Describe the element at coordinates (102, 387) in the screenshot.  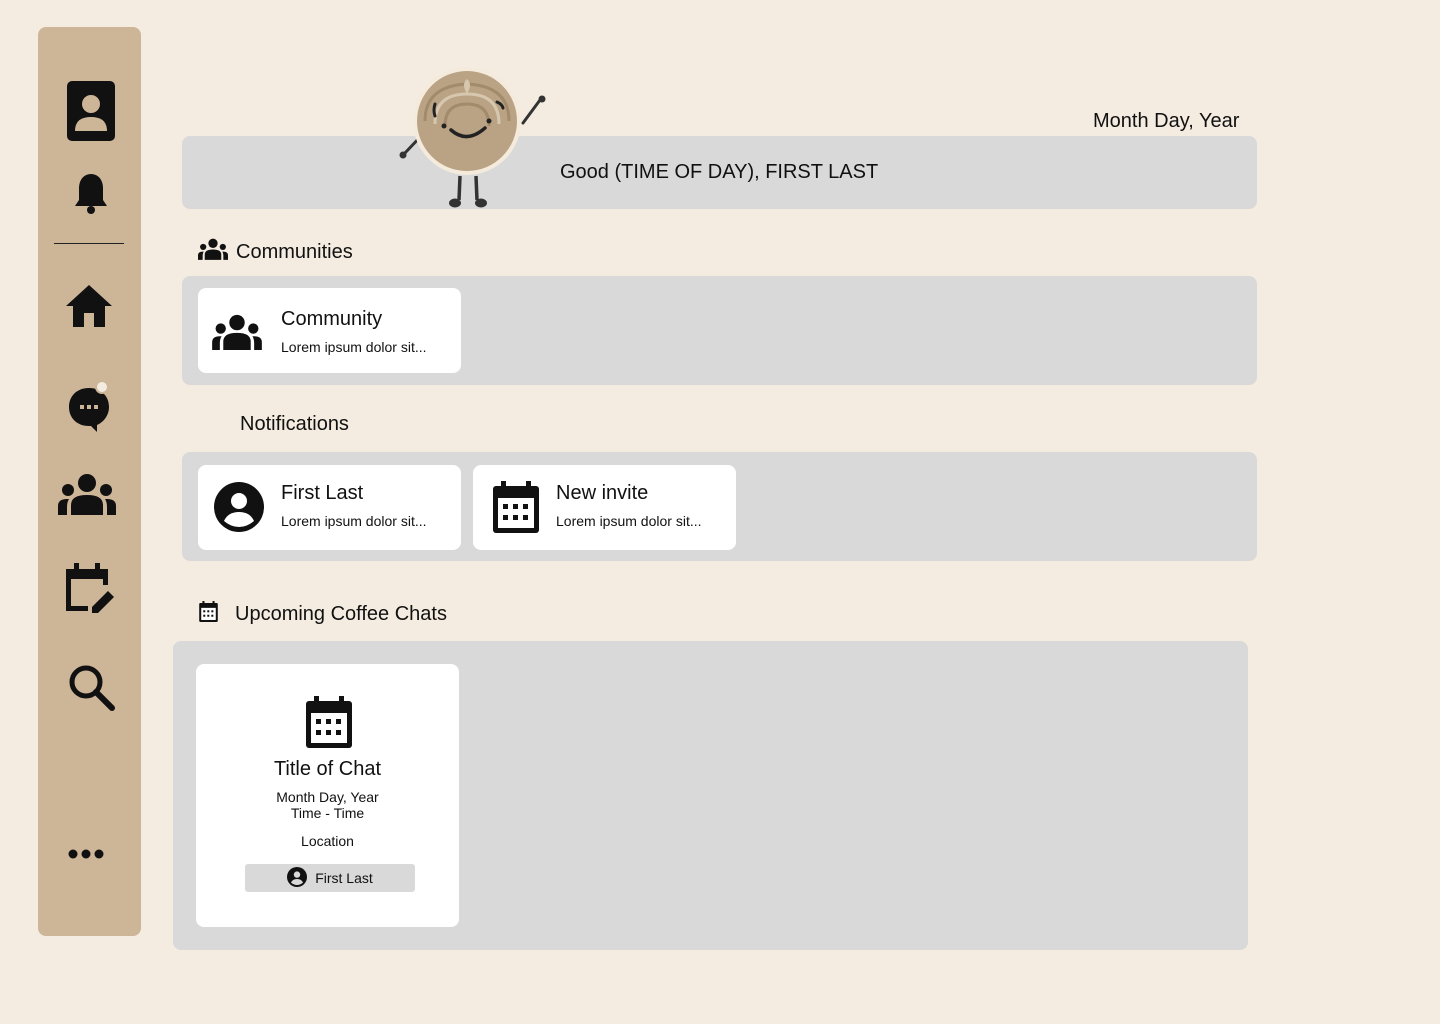
I see `unread-badge` at that location.